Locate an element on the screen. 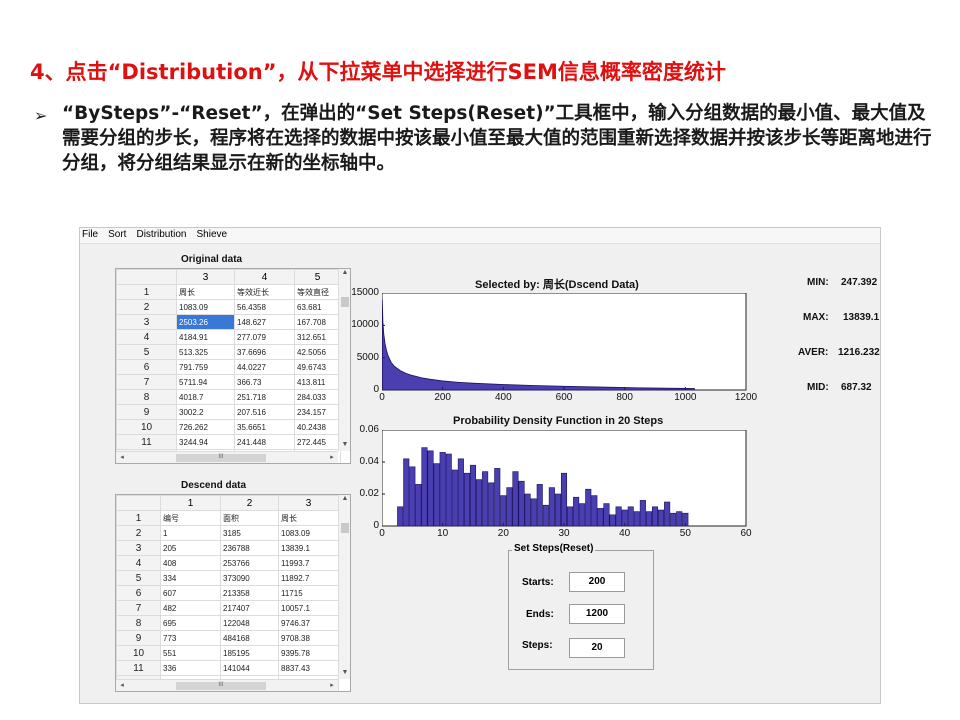 This screenshot has height=720, width=960. table-cell: 253766 is located at coordinates (249, 563).